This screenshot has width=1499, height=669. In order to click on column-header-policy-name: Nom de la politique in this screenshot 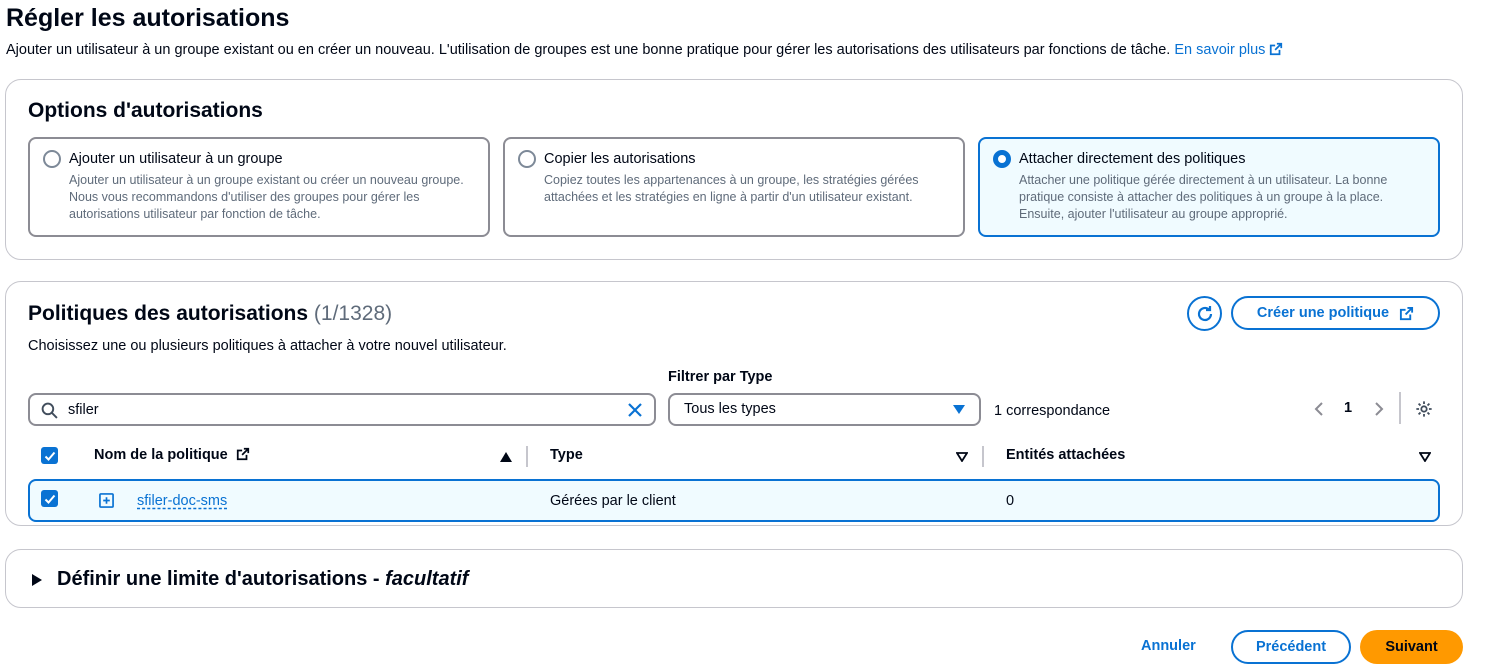, I will do `click(172, 455)`.